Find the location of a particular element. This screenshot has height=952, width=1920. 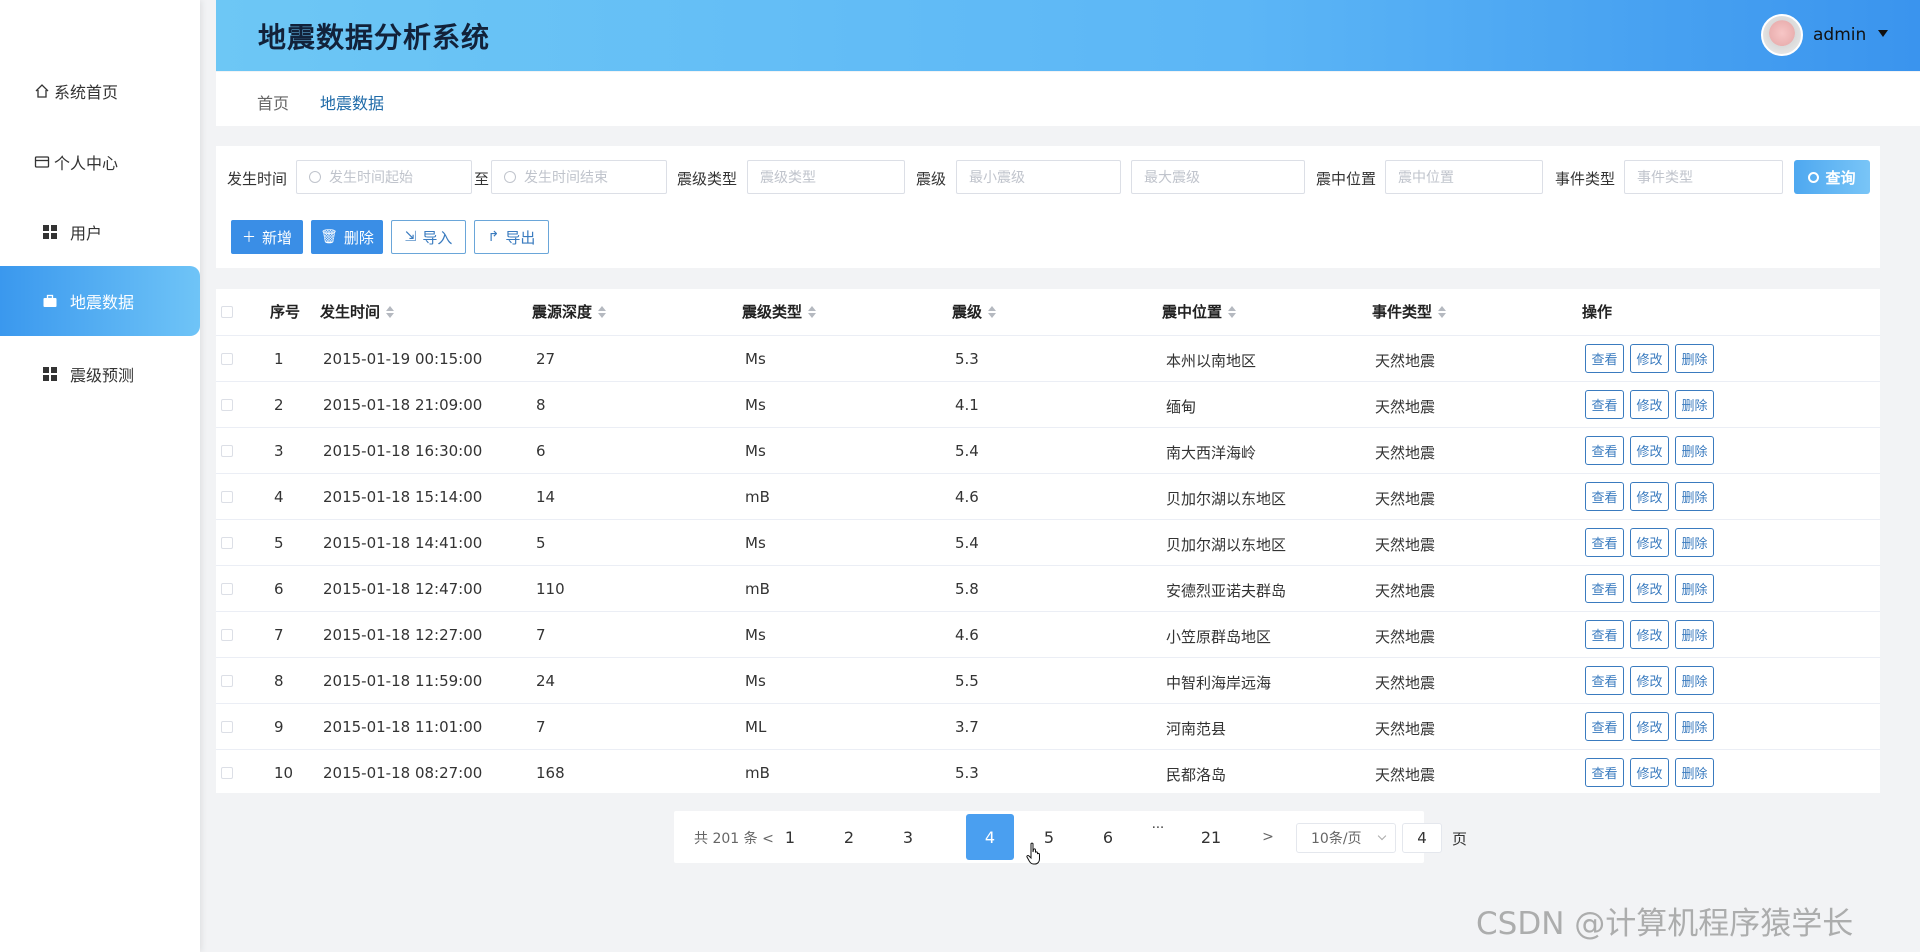

sidebar-item-users: 用户 is located at coordinates (100, 232).